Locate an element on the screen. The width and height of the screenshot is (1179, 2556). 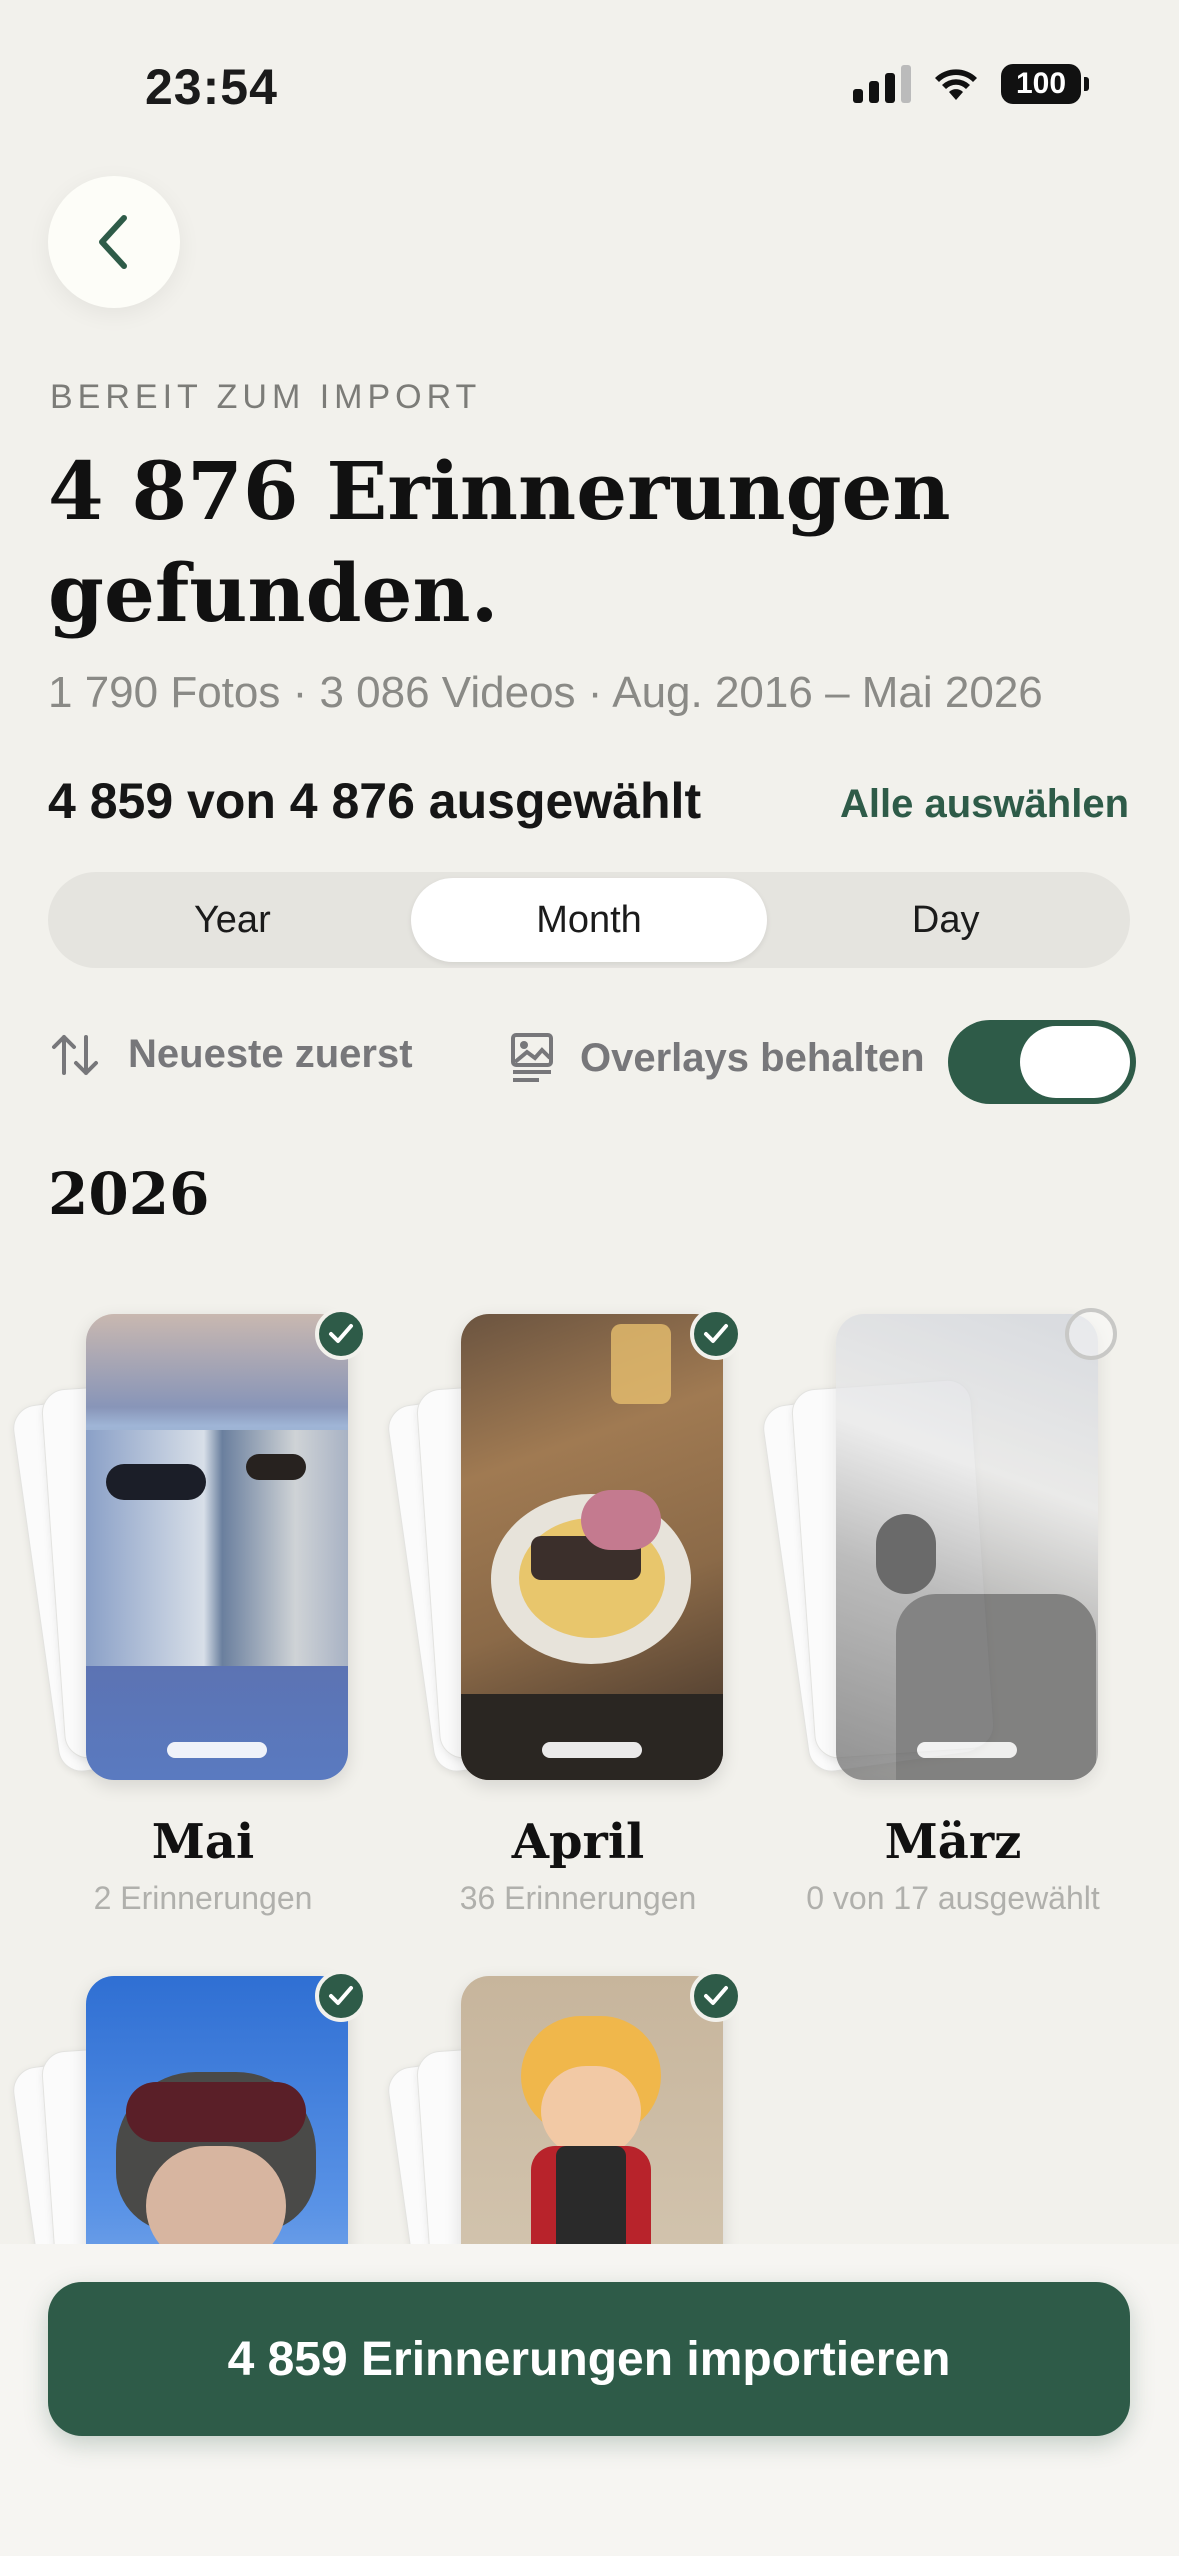
selected-count: 4 859 von 4 876 ausgewählt is located at coordinates (375, 801).